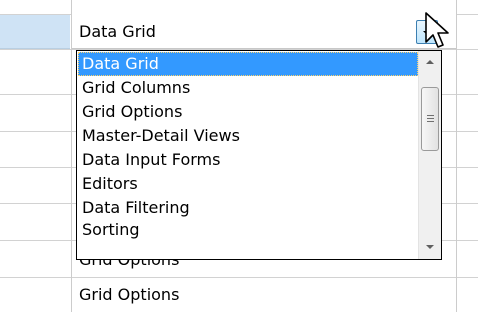 Image resolution: width=478 pixels, height=312 pixels. What do you see at coordinates (430, 119) in the screenshot?
I see `scroll-thumb` at bounding box center [430, 119].